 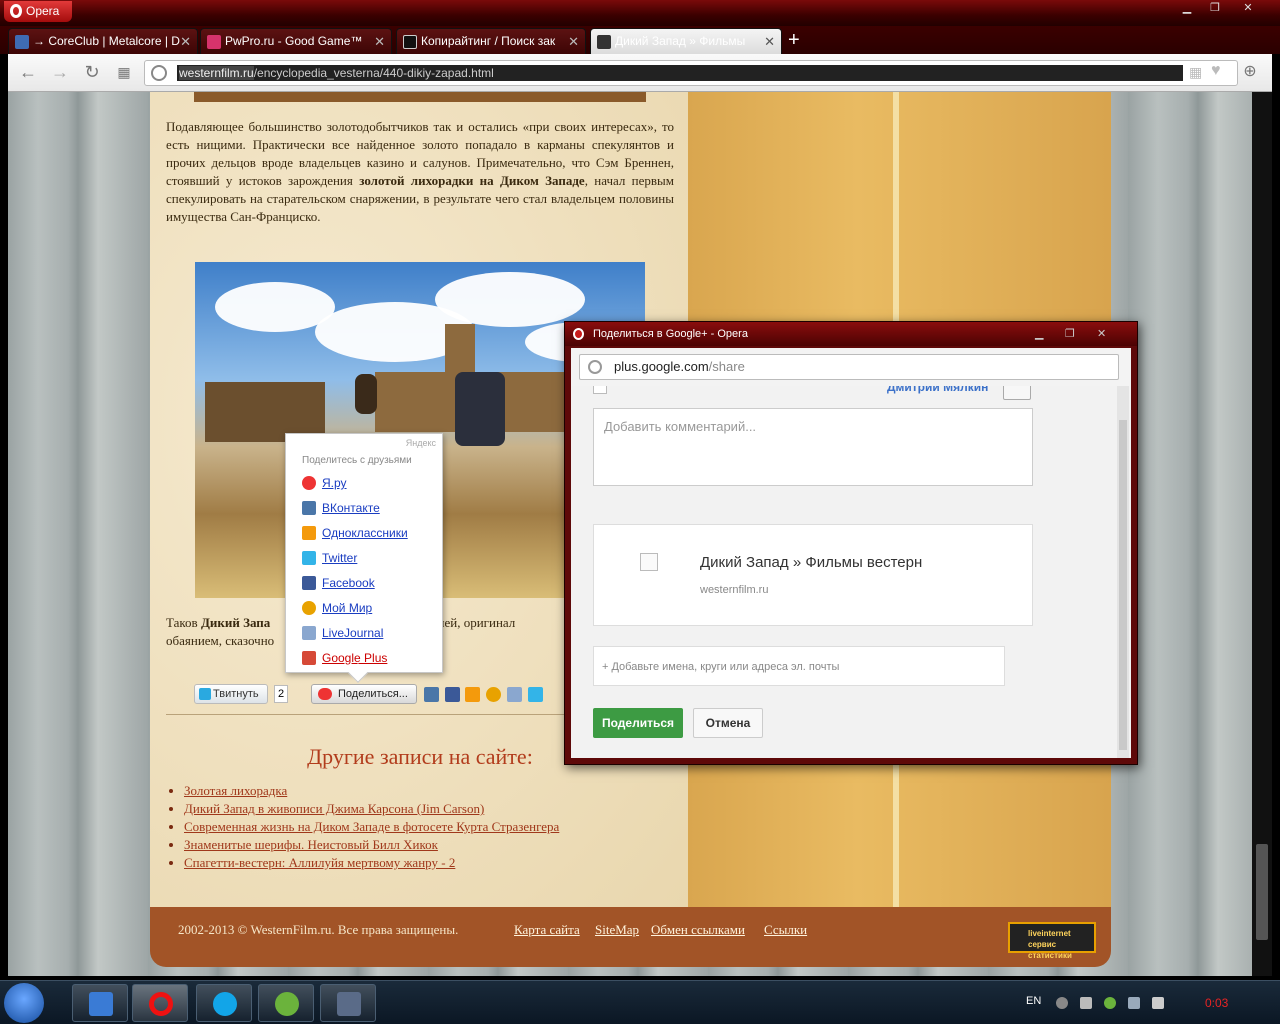 I want to click on opera-menu-button: Opera, so click(x=38, y=11).